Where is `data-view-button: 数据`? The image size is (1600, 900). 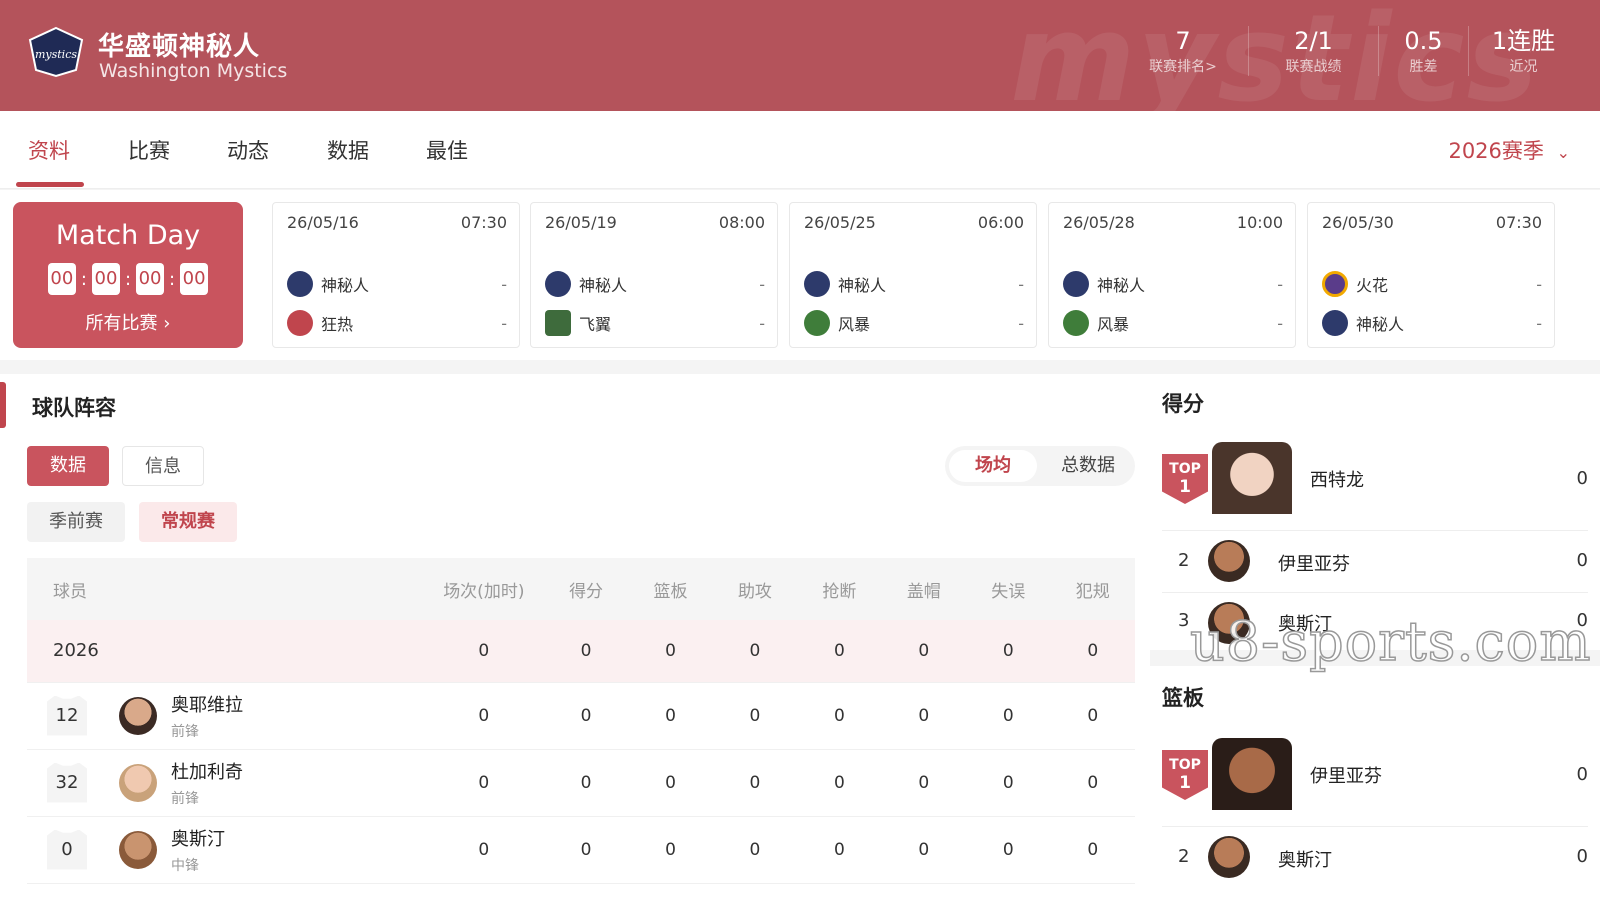 data-view-button: 数据 is located at coordinates (68, 466).